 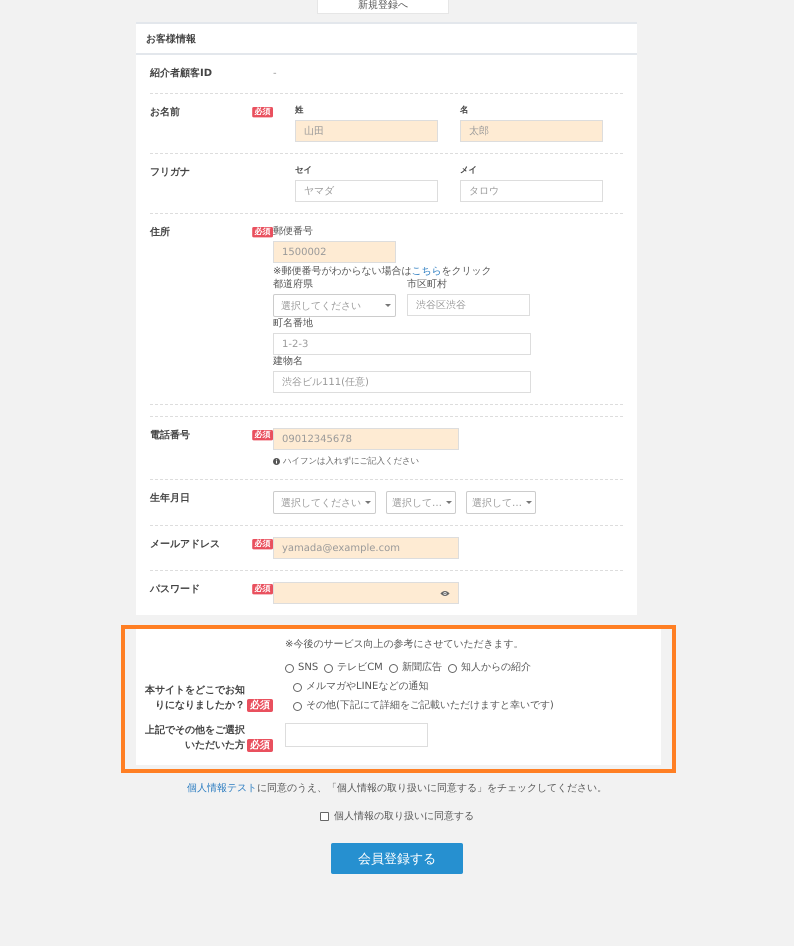 What do you see at coordinates (293, 285) in the screenshot?
I see `field-caption: 都道府県` at bounding box center [293, 285].